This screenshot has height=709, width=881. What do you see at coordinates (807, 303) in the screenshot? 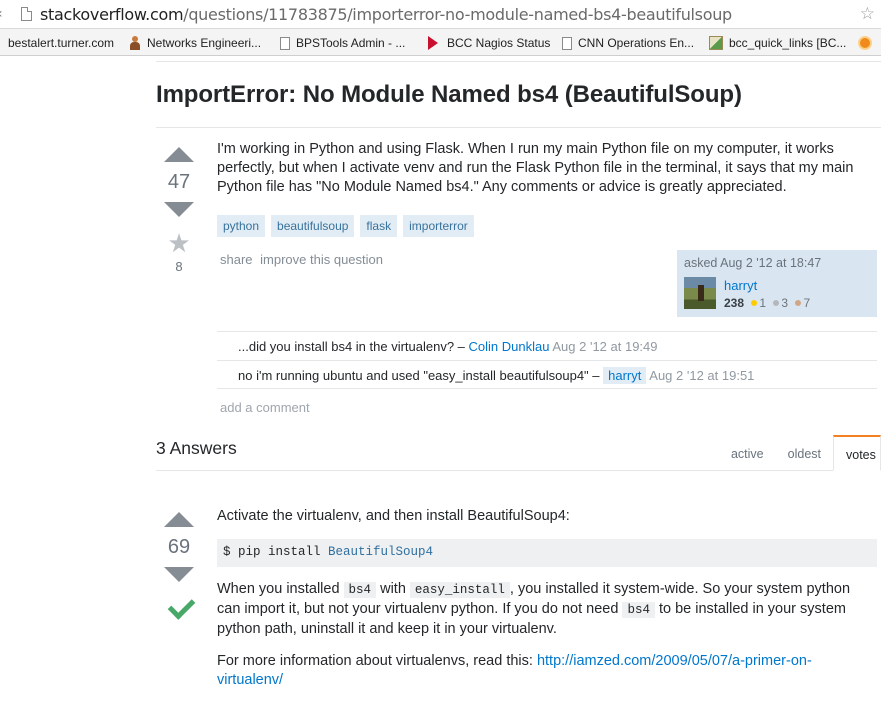
I see `bronze-badge-count: 7` at bounding box center [807, 303].